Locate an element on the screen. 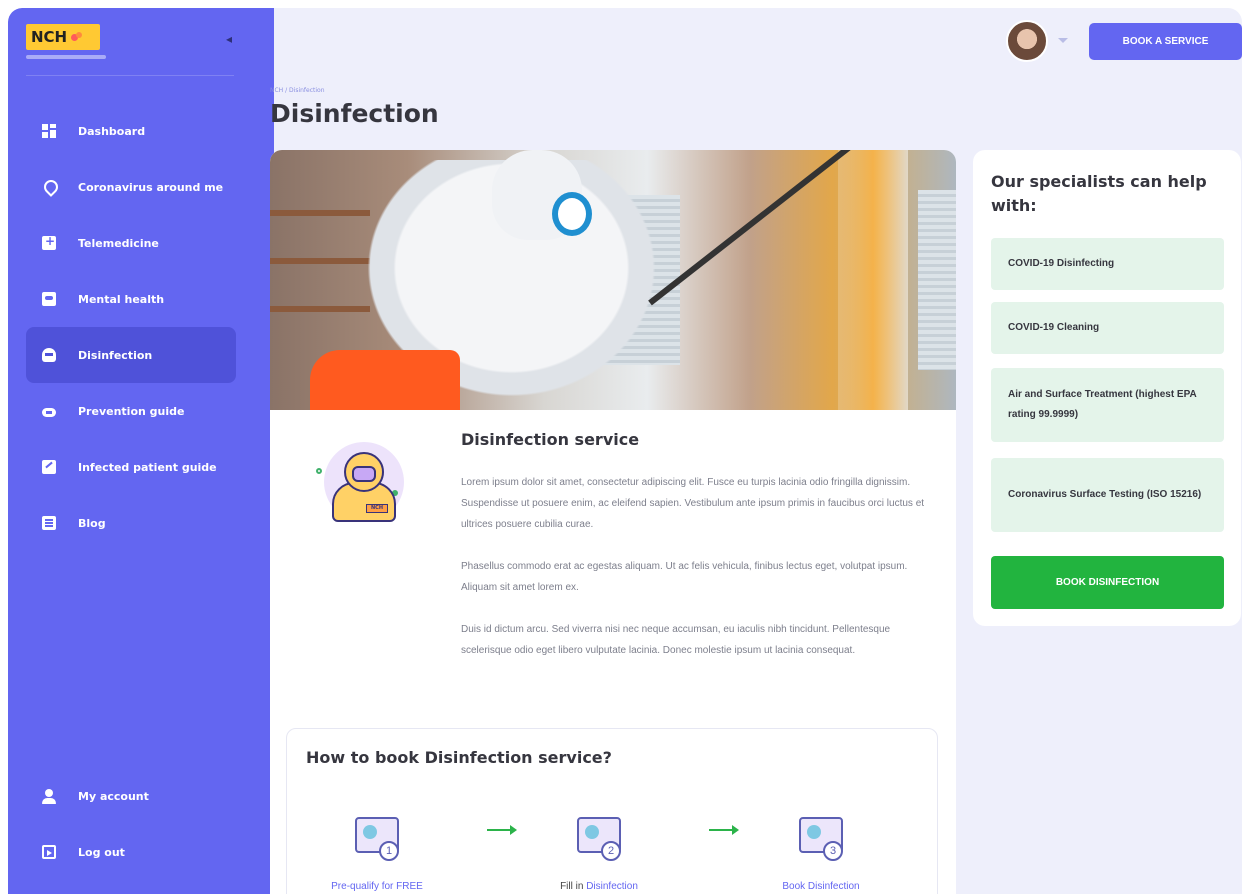 The image size is (1248, 894). sidebar-item-infected-patient-guide: Infected patient guide is located at coordinates (131, 467).